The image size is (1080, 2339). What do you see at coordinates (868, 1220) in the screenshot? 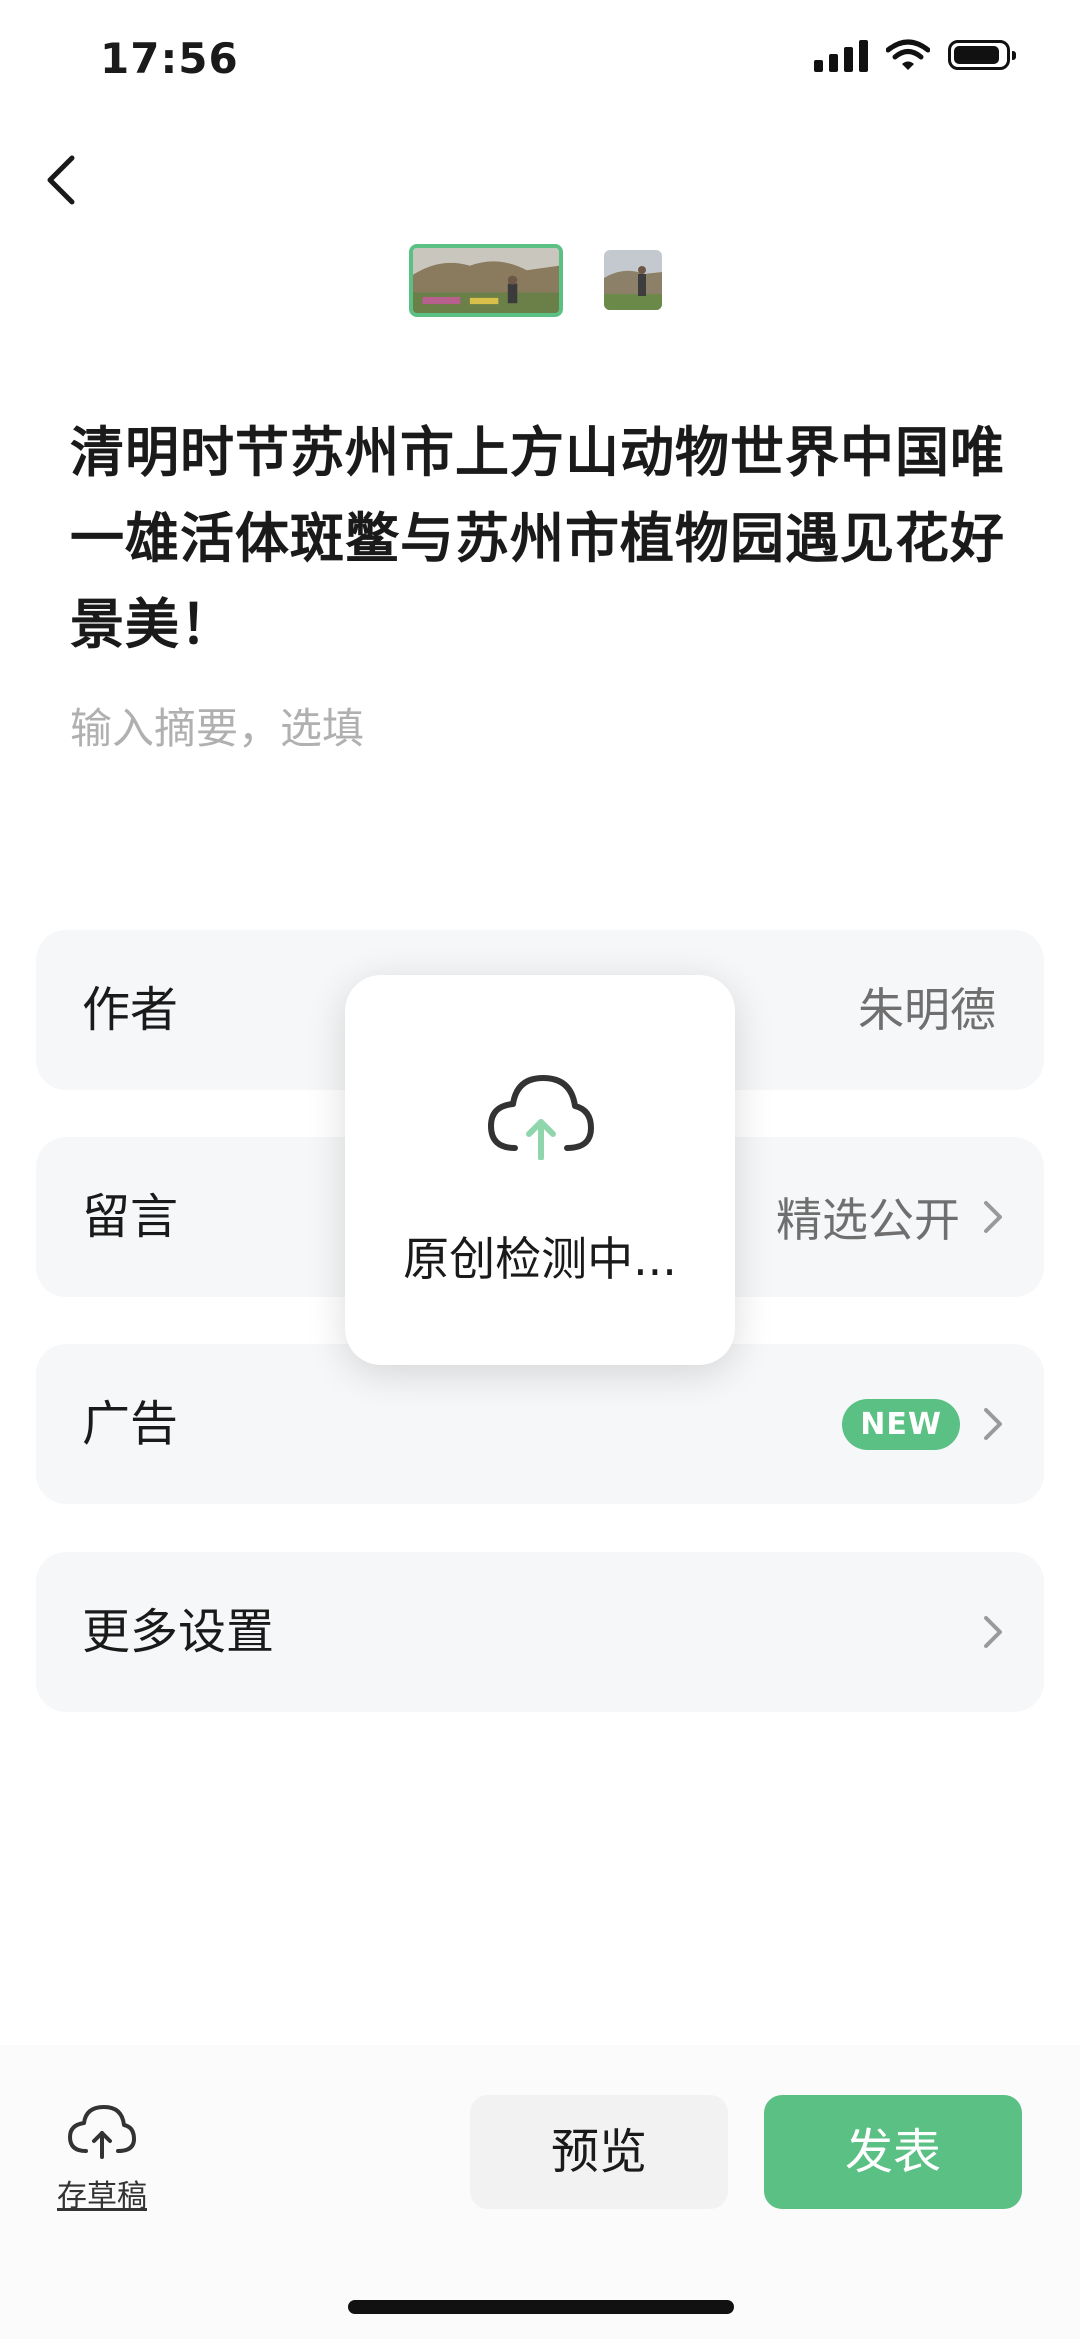
I see `comments-value: 精选公开` at bounding box center [868, 1220].